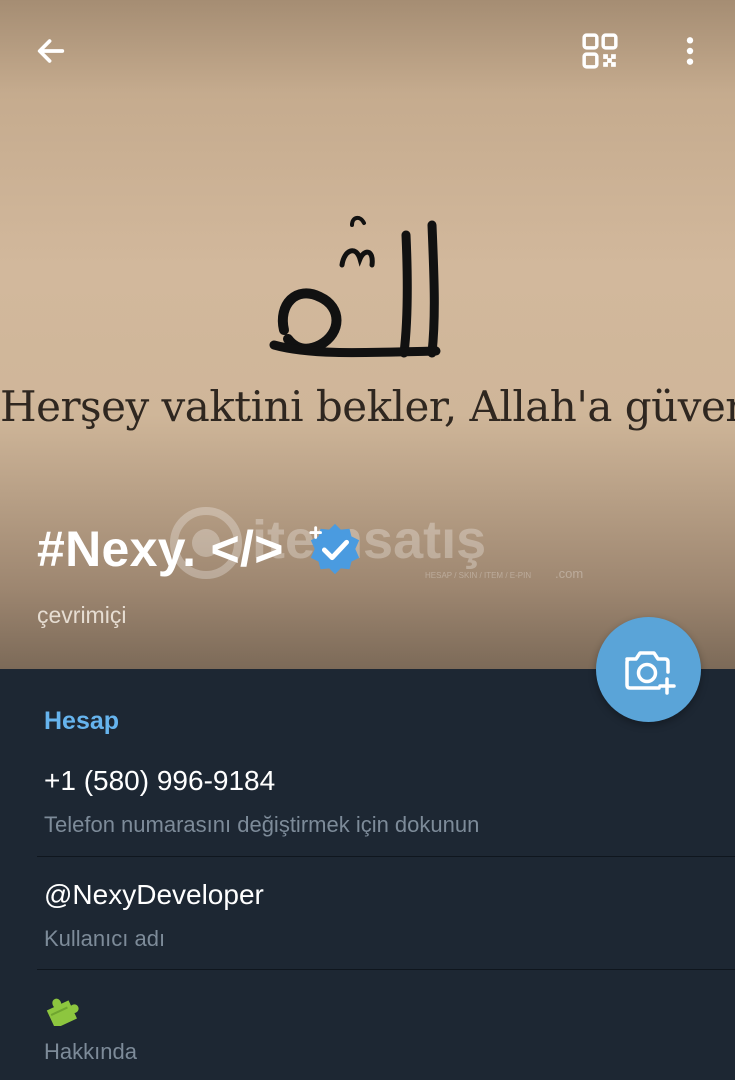 The height and width of the screenshot is (1080, 735). Describe the element at coordinates (367, 406) in the screenshot. I see `photo-caption: Herşey vaktini bekler, Allah'a güven` at that location.